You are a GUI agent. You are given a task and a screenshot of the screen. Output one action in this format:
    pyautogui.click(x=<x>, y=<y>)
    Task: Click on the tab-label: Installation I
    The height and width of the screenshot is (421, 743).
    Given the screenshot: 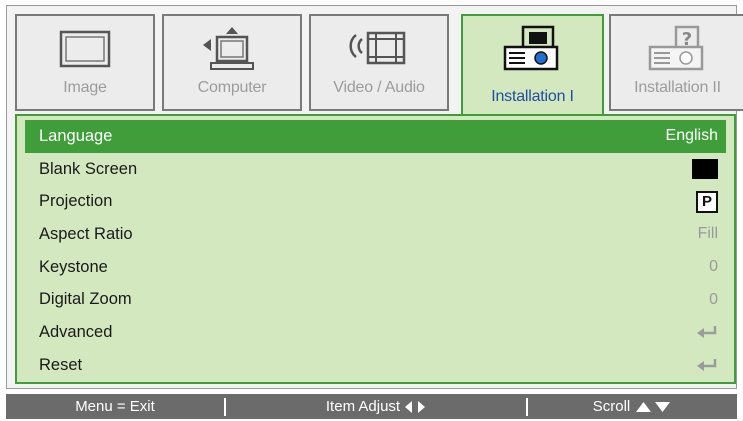 What is the action you would take?
    pyautogui.click(x=532, y=96)
    